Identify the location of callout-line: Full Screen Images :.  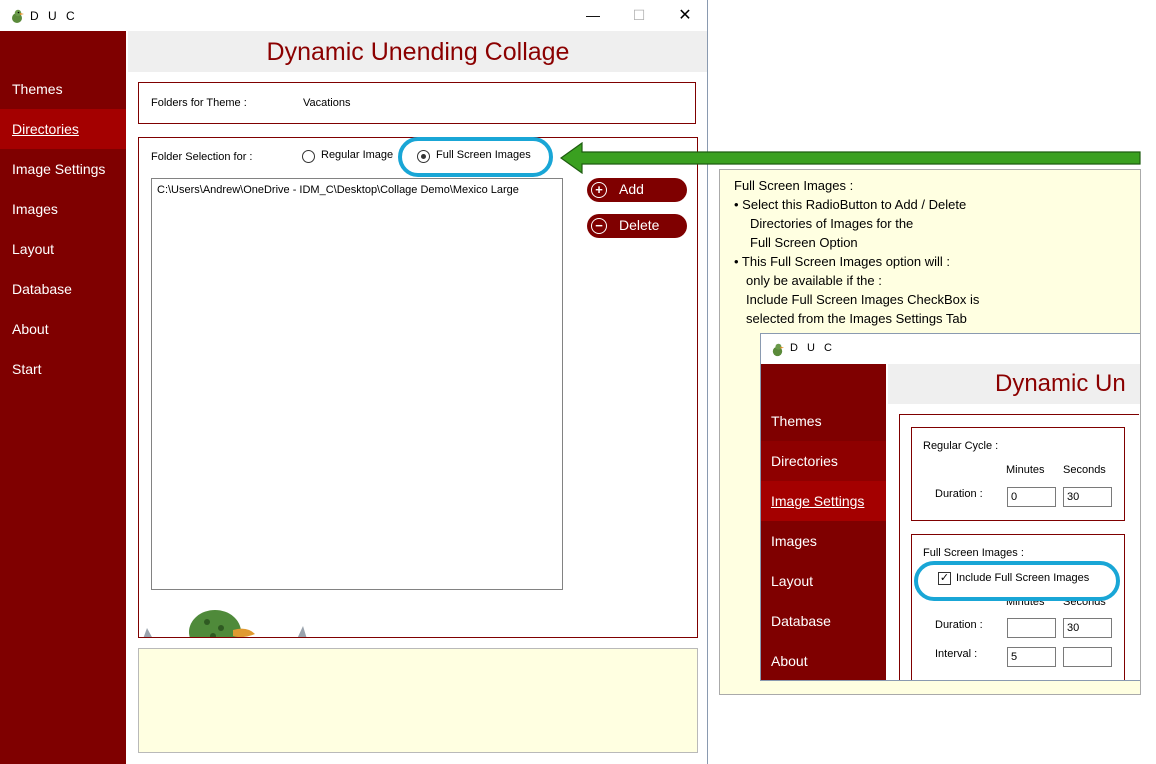
(794, 185).